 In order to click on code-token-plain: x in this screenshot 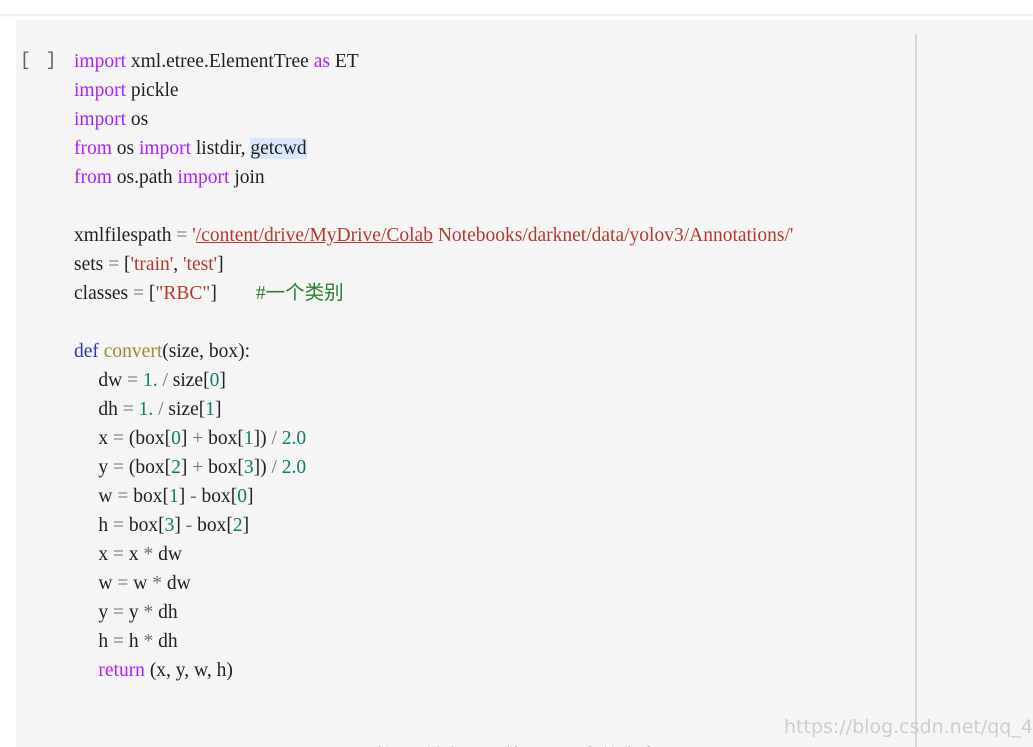, I will do `click(93, 554)`.